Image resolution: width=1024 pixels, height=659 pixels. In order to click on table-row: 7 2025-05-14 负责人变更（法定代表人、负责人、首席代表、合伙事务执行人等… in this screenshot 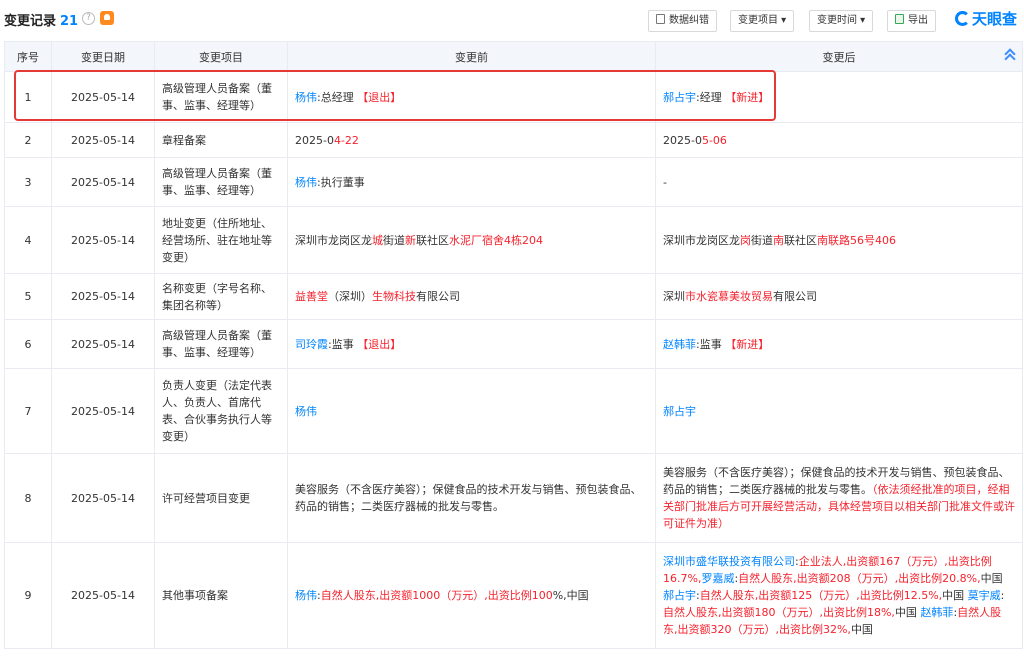, I will do `click(513, 411)`.